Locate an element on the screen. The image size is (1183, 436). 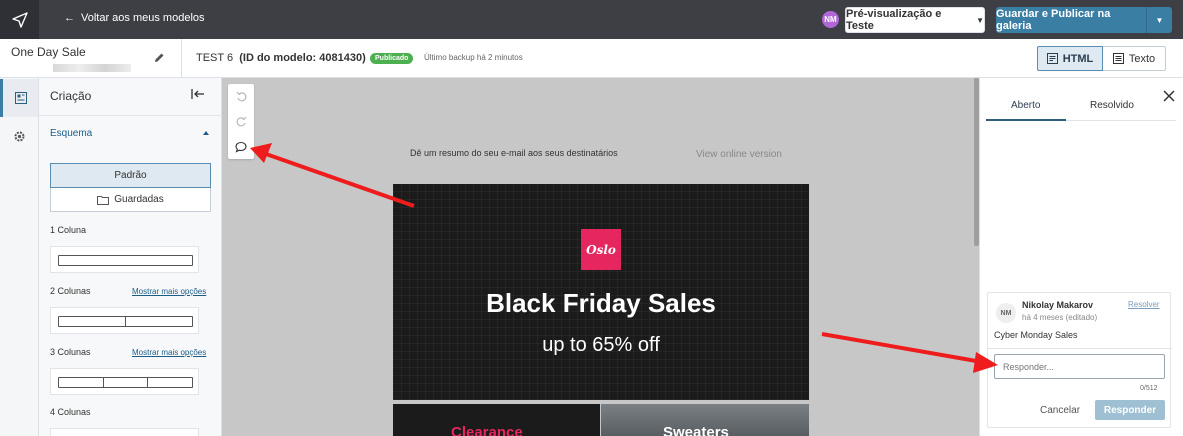
text-mode-button: Texto is located at coordinates (1134, 58).